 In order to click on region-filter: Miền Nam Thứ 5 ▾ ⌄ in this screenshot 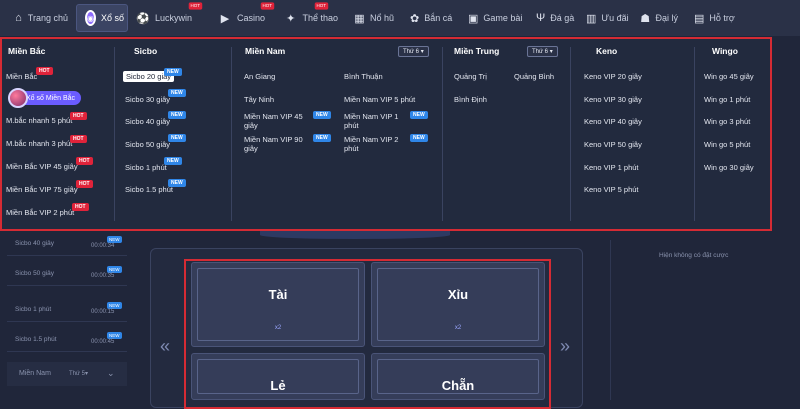, I will do `click(67, 374)`.